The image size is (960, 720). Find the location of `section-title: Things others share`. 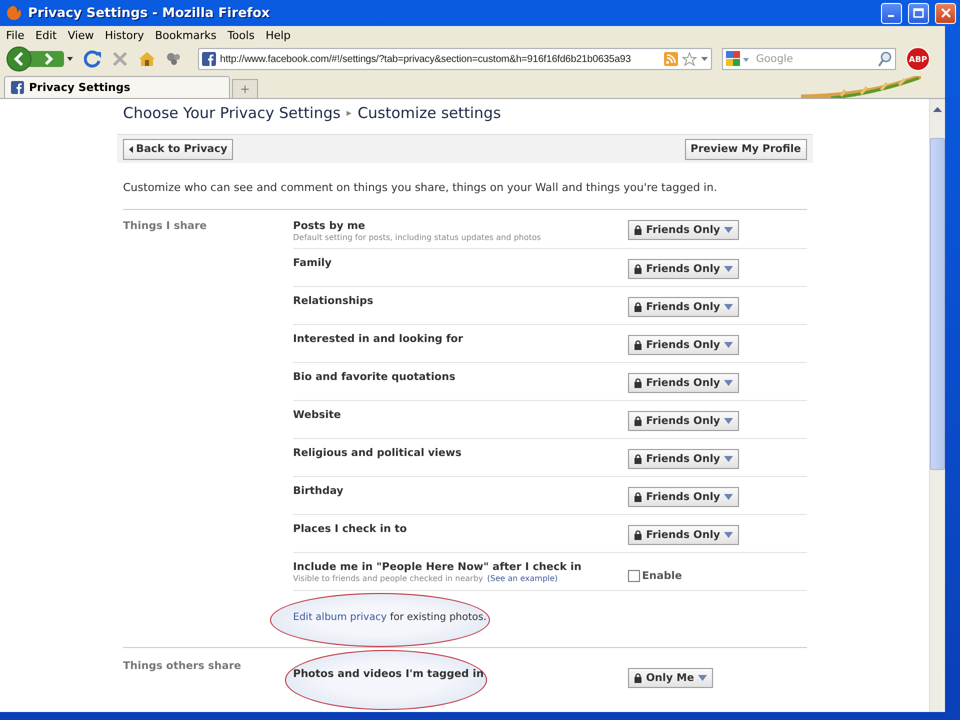

section-title: Things others share is located at coordinates (182, 665).